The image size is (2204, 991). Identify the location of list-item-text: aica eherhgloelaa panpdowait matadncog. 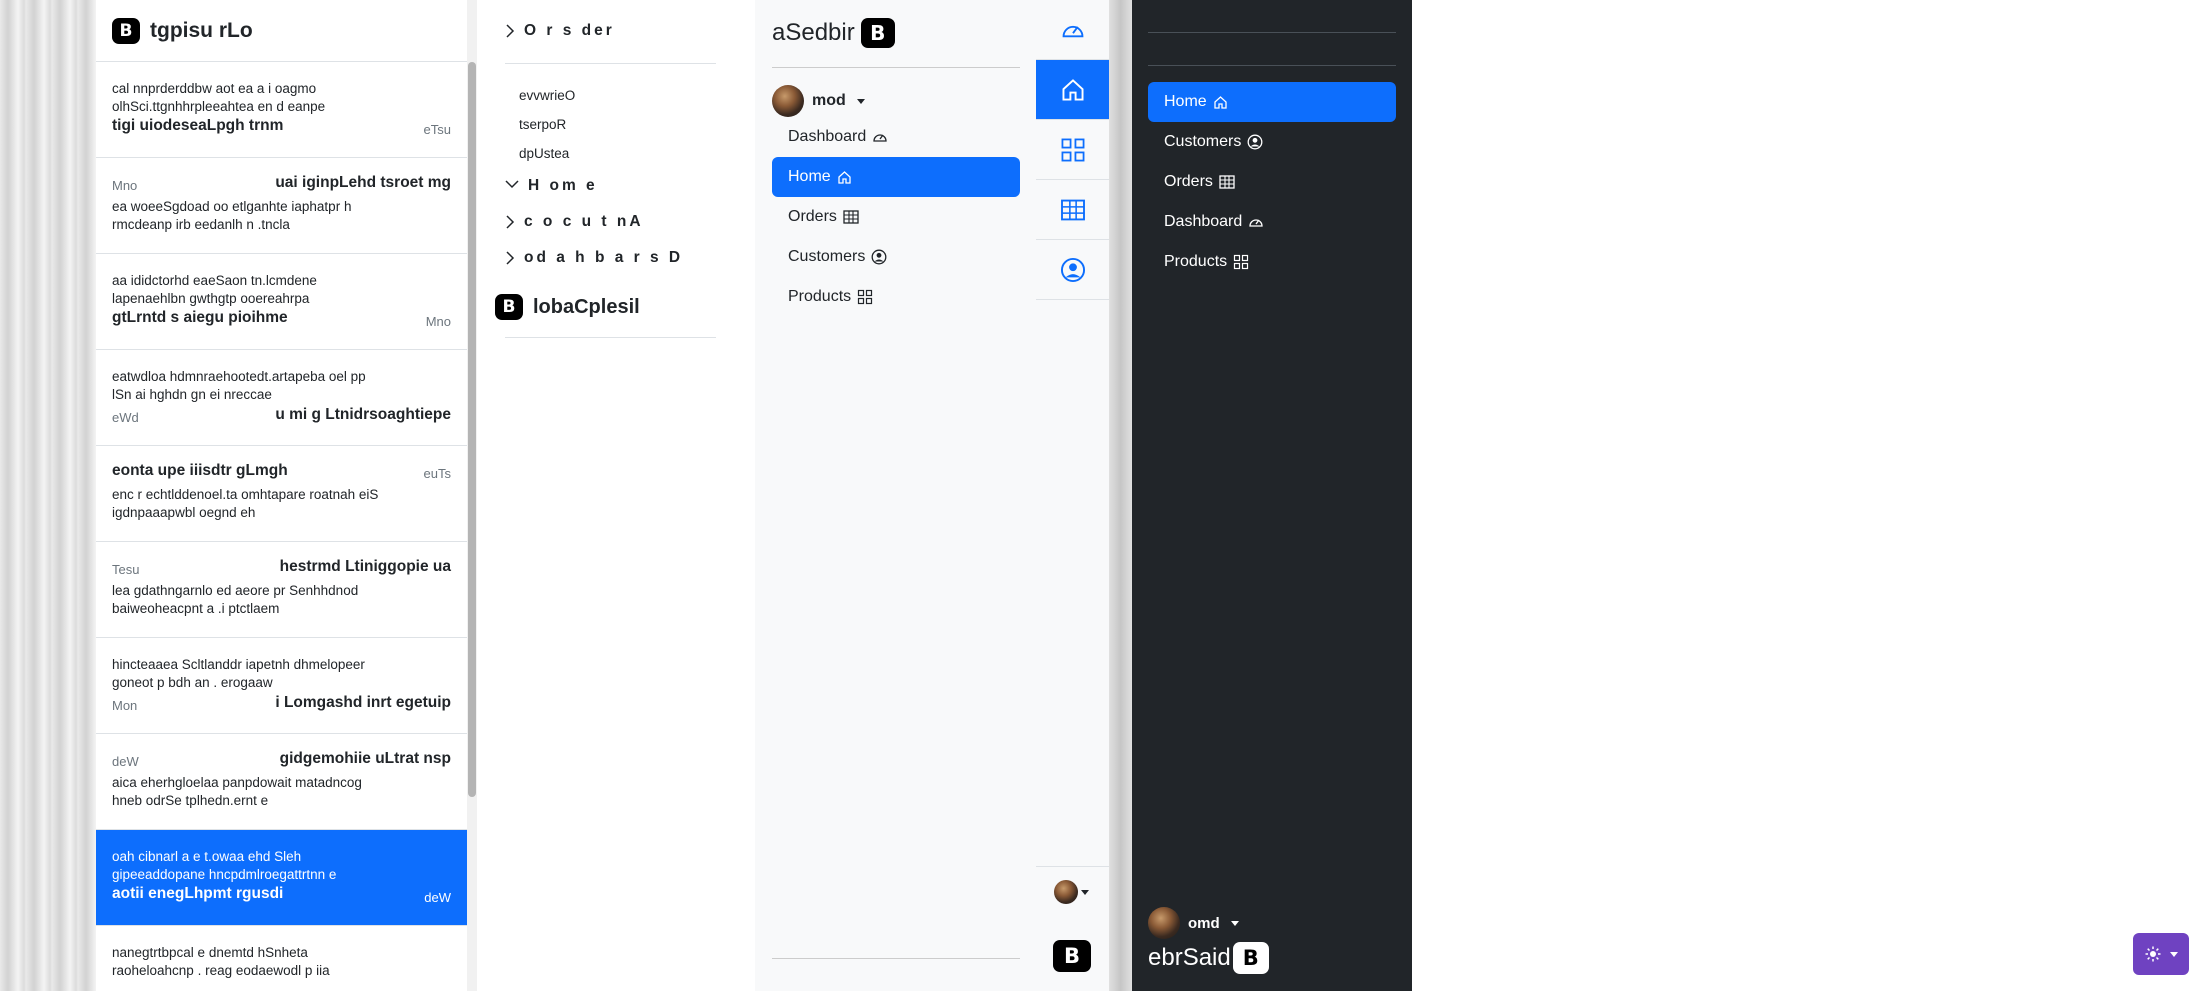
(237, 782).